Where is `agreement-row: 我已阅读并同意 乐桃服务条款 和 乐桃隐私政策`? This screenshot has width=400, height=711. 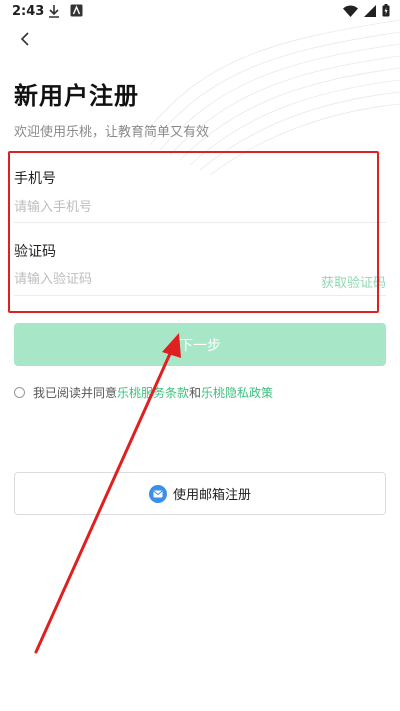
agreement-row: 我已阅读并同意 乐桃服务条款 和 乐桃隐私政策 is located at coordinates (143, 392).